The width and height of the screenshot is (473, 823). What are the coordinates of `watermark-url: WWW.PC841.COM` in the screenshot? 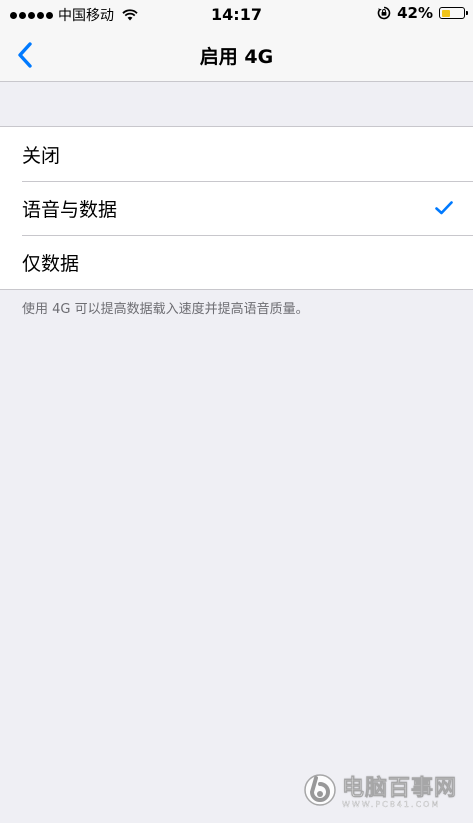 It's located at (391, 804).